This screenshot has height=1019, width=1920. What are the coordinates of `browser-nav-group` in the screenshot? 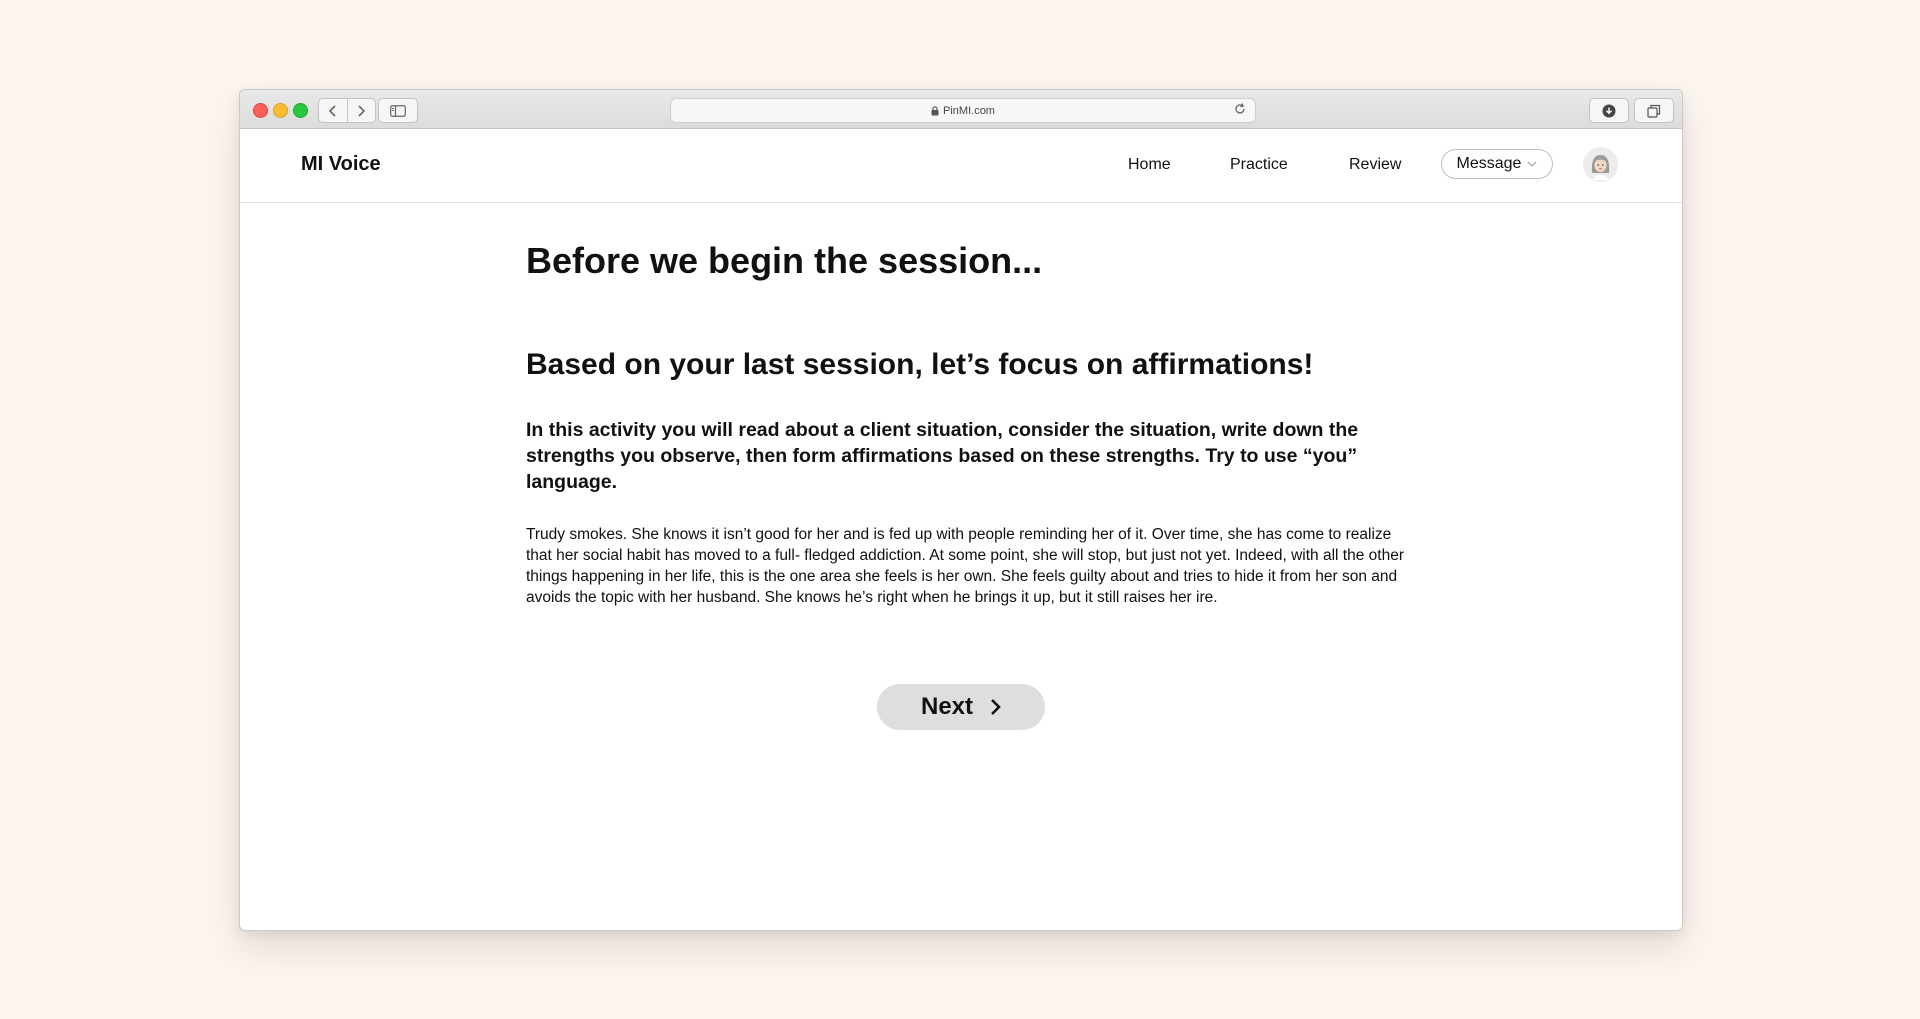 It's located at (347, 110).